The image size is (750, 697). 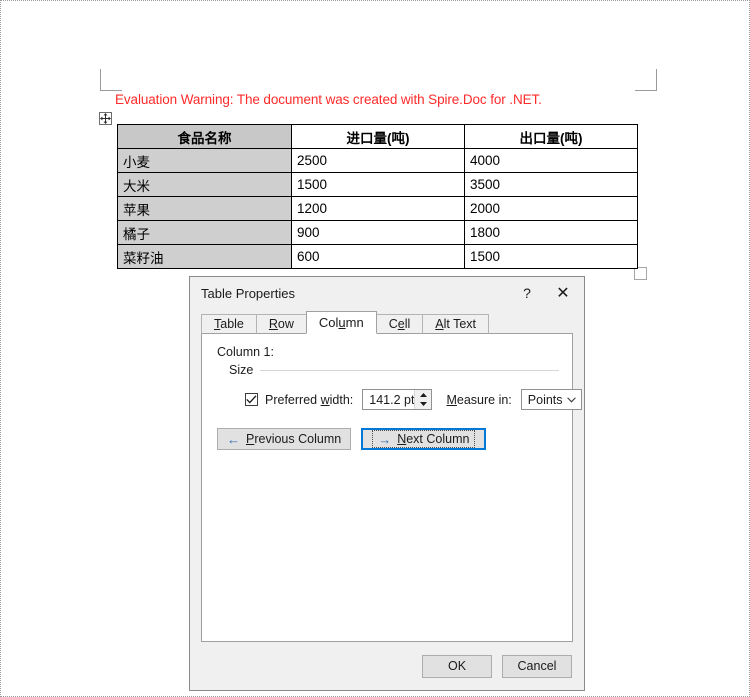 I want to click on table-cell-export: 1800, so click(x=551, y=232).